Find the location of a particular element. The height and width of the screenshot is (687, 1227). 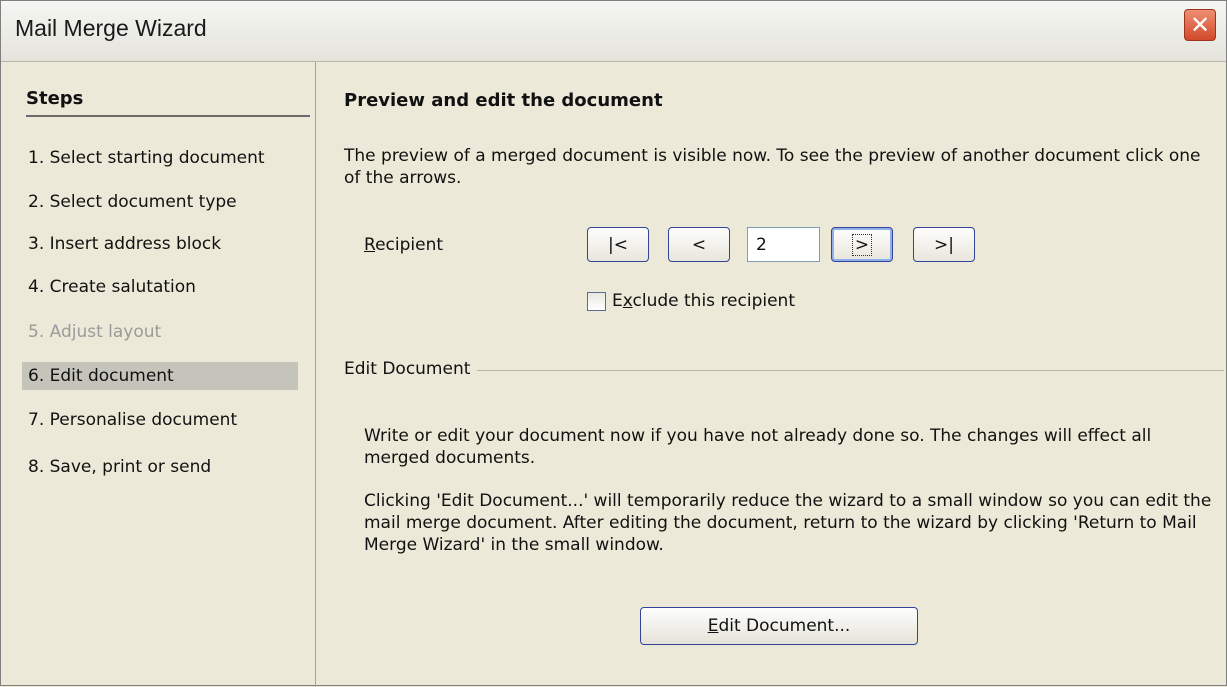

recipient-label: Recipient is located at coordinates (403, 245).